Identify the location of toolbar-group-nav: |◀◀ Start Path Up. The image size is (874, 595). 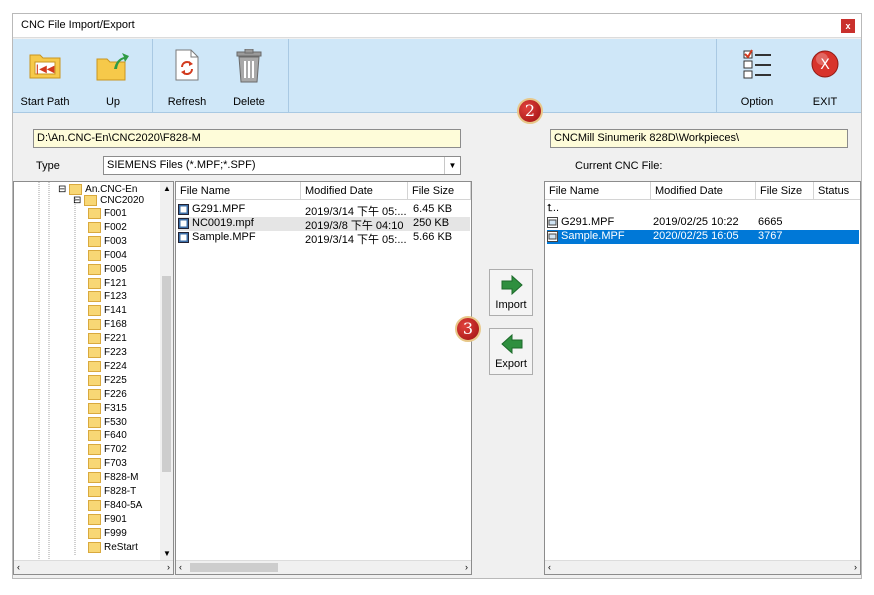
(83, 76).